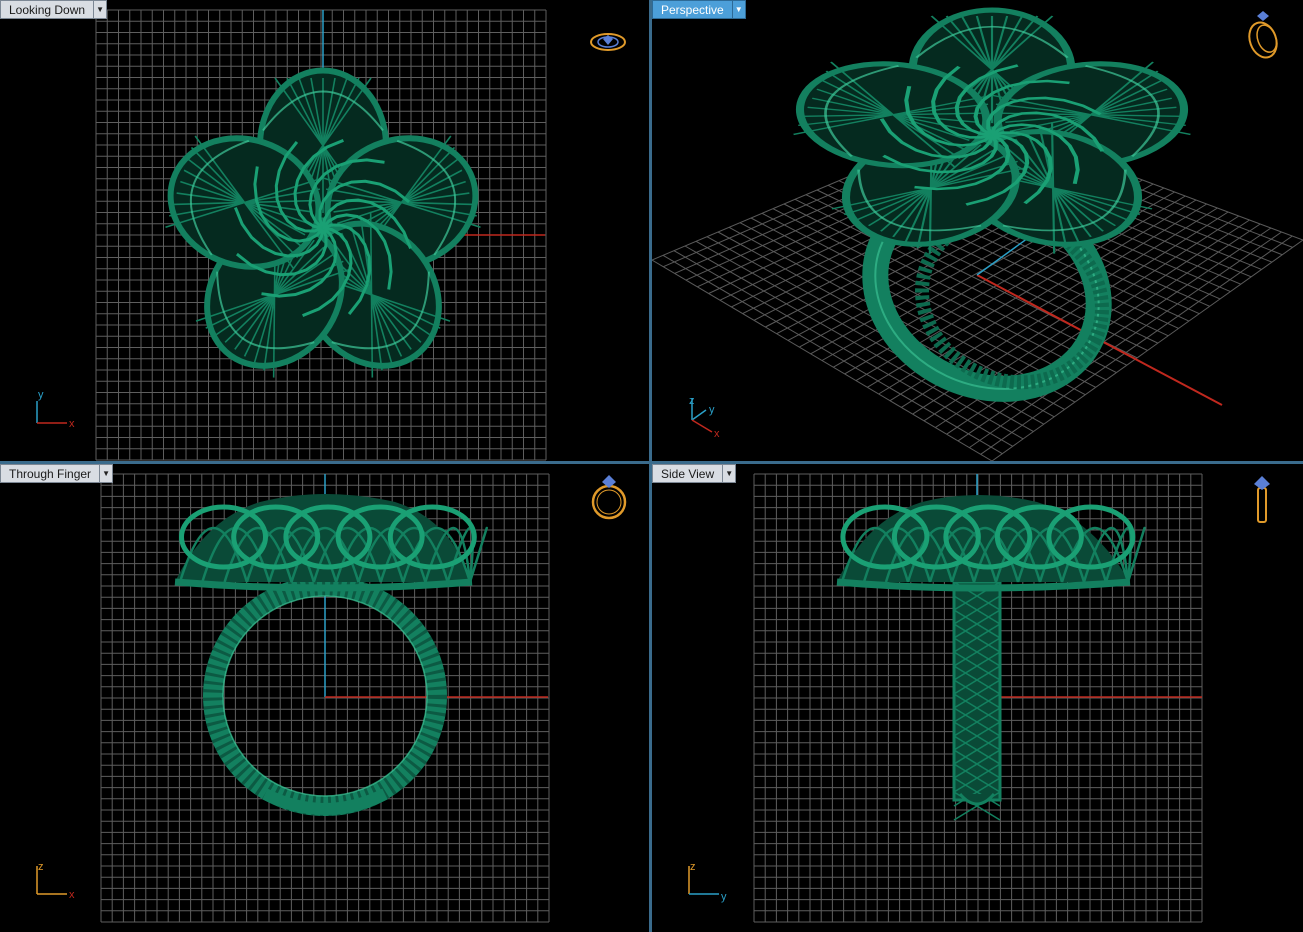 The height and width of the screenshot is (932, 1303). I want to click on ring-perspective-icon, so click(1263, 36).